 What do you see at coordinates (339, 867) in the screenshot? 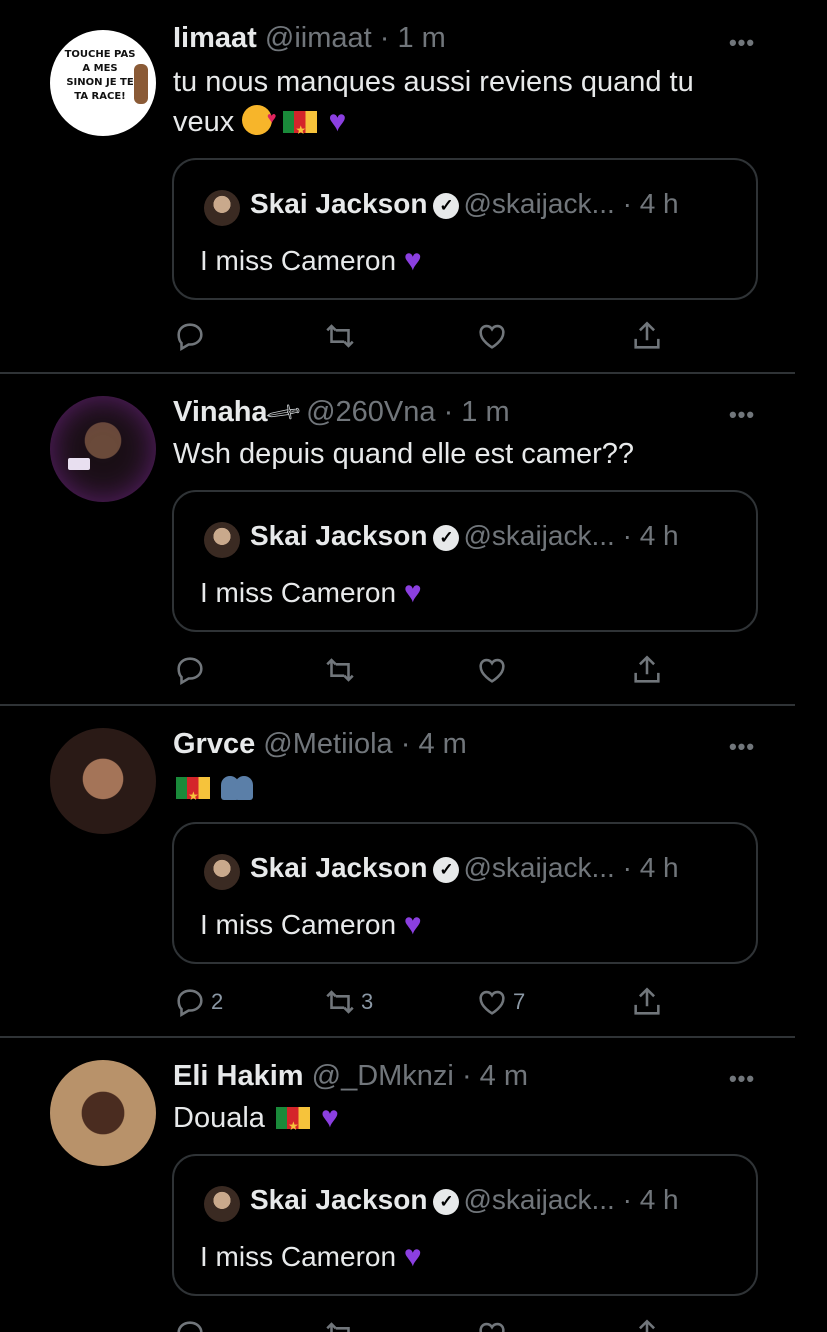
I see `quoted-name: Skai Jackson` at bounding box center [339, 867].